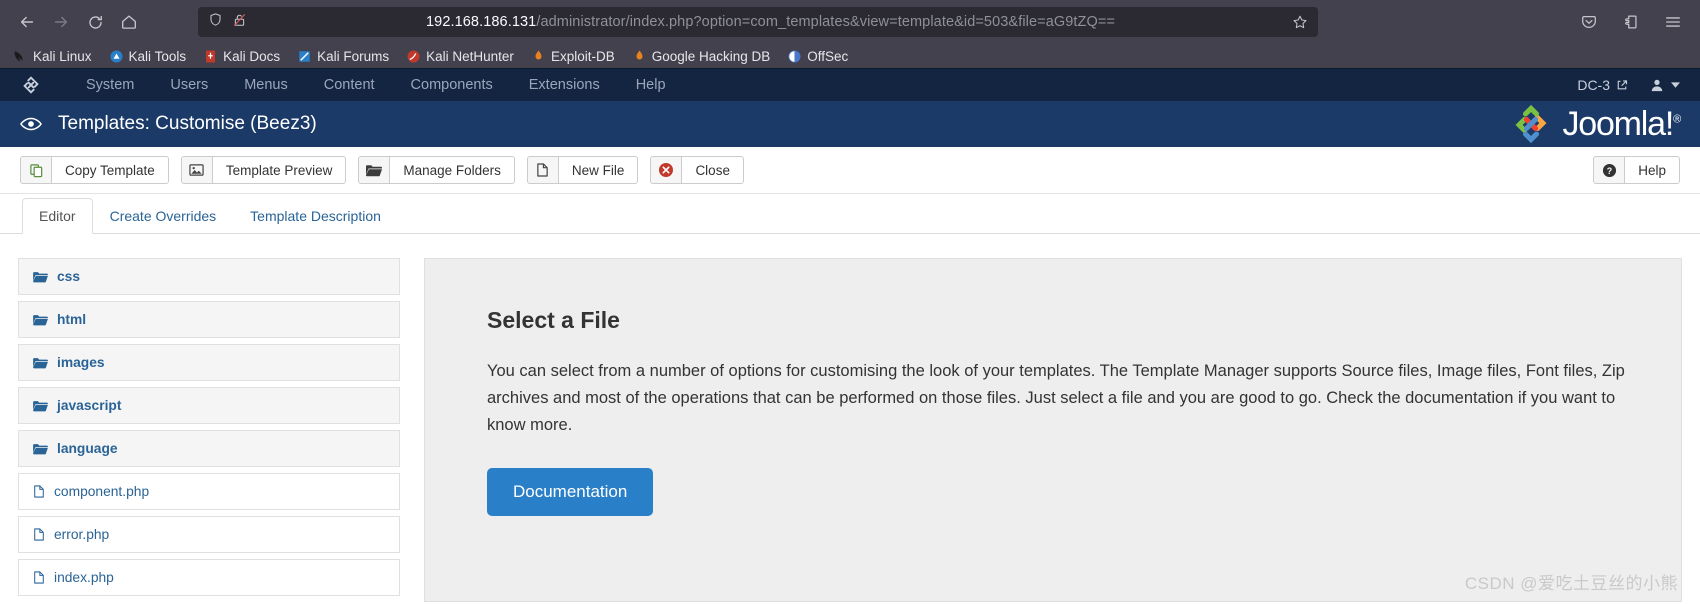 This screenshot has height=604, width=1700. I want to click on admin-menu-item-menus: Menus, so click(266, 85).